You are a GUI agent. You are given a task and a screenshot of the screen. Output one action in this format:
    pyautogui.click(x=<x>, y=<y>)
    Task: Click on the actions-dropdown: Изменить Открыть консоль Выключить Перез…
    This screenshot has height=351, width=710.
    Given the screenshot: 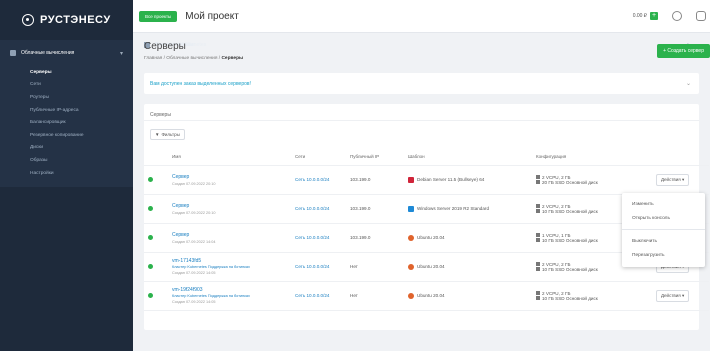 What is the action you would take?
    pyautogui.click(x=663, y=230)
    